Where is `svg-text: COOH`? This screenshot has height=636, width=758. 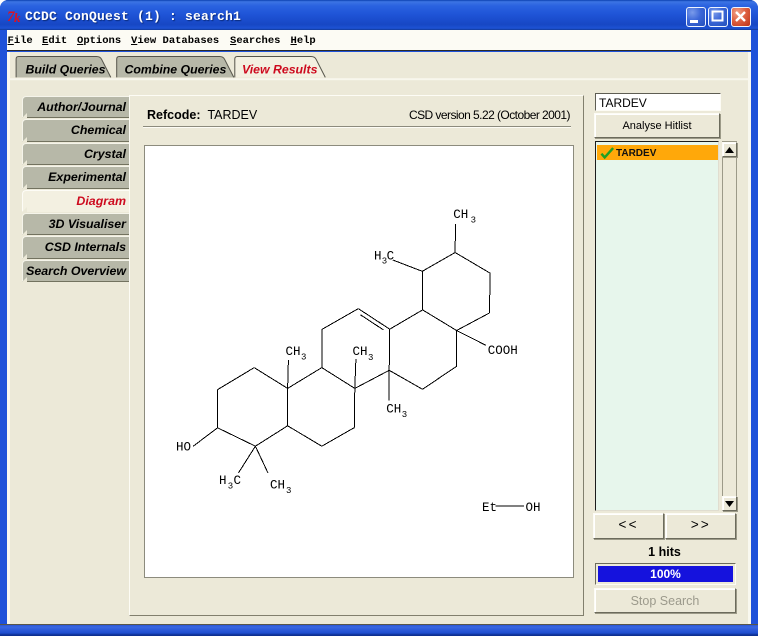 svg-text: COOH is located at coordinates (503, 351).